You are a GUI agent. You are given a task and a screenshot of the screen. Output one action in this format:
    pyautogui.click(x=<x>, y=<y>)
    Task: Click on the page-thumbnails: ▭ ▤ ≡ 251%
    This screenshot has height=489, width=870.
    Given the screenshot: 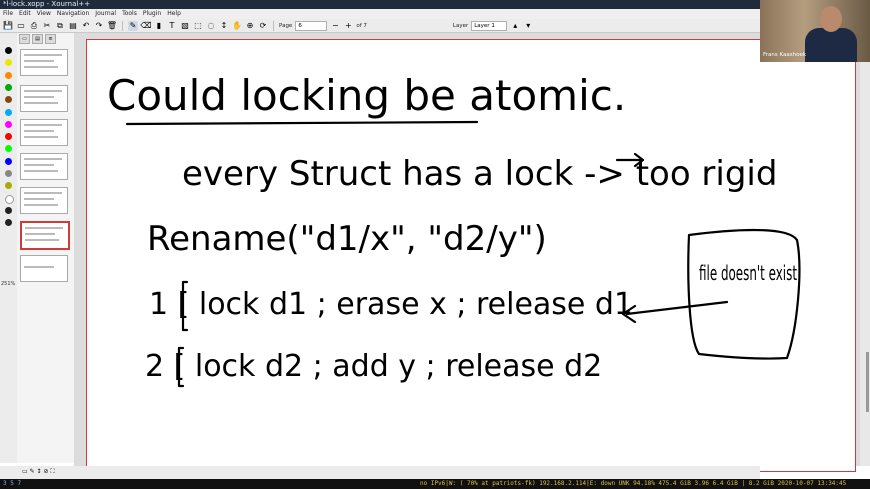 What is the action you would take?
    pyautogui.click(x=38, y=248)
    